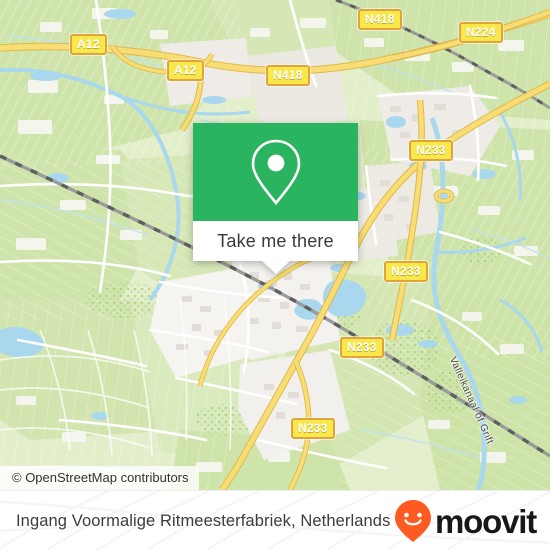  I want to click on moovit-wordmark: moovit, so click(486, 521).